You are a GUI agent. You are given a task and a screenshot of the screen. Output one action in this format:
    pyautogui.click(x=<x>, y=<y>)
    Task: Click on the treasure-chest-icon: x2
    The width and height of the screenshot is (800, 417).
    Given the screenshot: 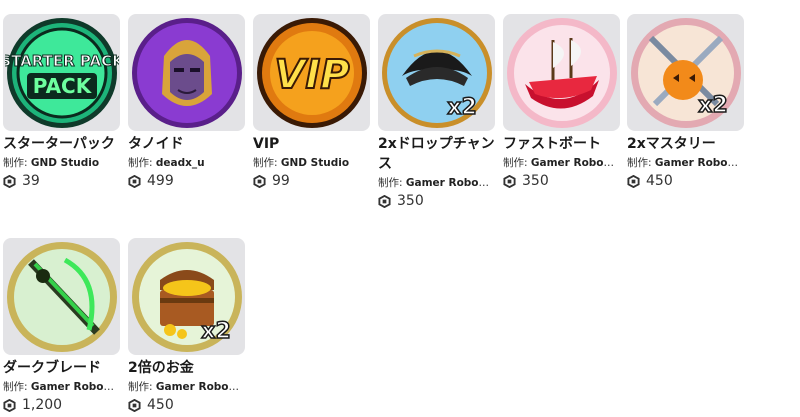 What is the action you would take?
    pyautogui.click(x=186, y=296)
    